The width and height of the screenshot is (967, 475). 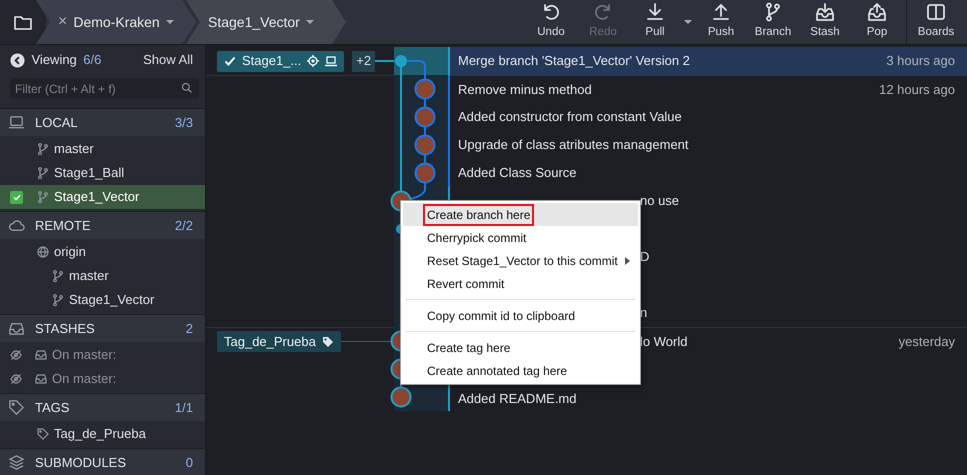 I want to click on commit-message: no use, so click(x=660, y=201).